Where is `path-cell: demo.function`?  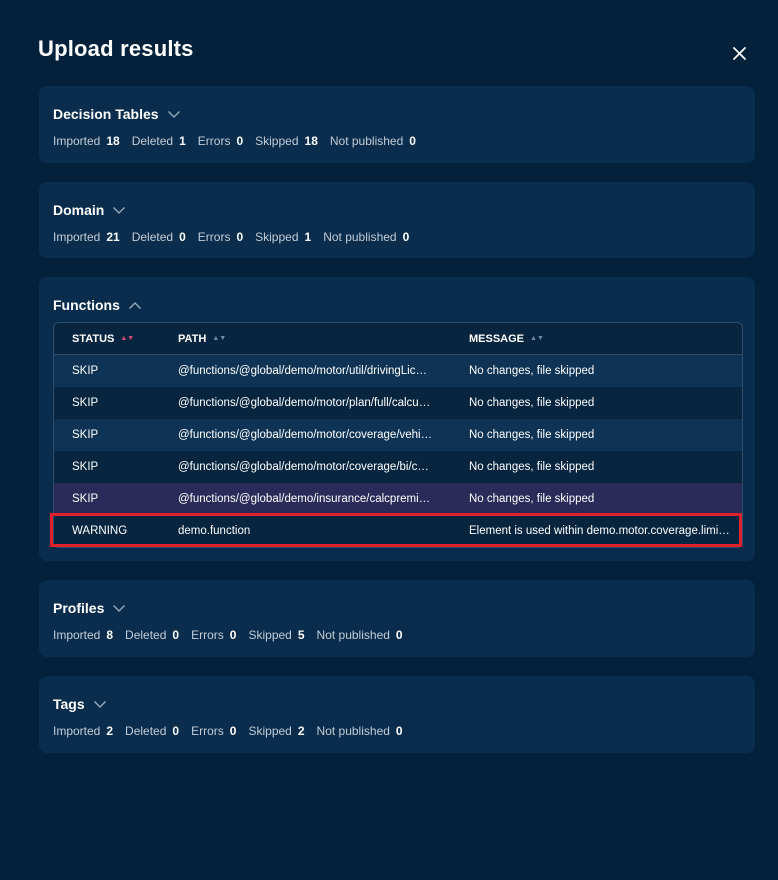
path-cell: demo.function is located at coordinates (214, 531).